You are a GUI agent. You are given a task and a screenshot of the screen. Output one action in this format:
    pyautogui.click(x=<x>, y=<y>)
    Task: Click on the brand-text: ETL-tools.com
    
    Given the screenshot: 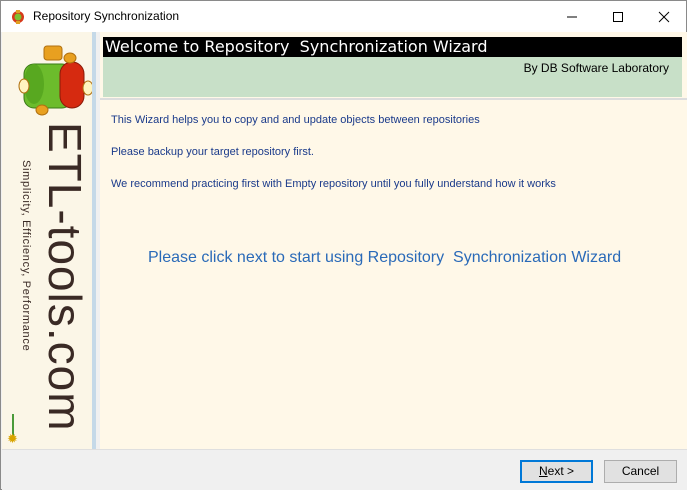 What is the action you would take?
    pyautogui.click(x=65, y=277)
    